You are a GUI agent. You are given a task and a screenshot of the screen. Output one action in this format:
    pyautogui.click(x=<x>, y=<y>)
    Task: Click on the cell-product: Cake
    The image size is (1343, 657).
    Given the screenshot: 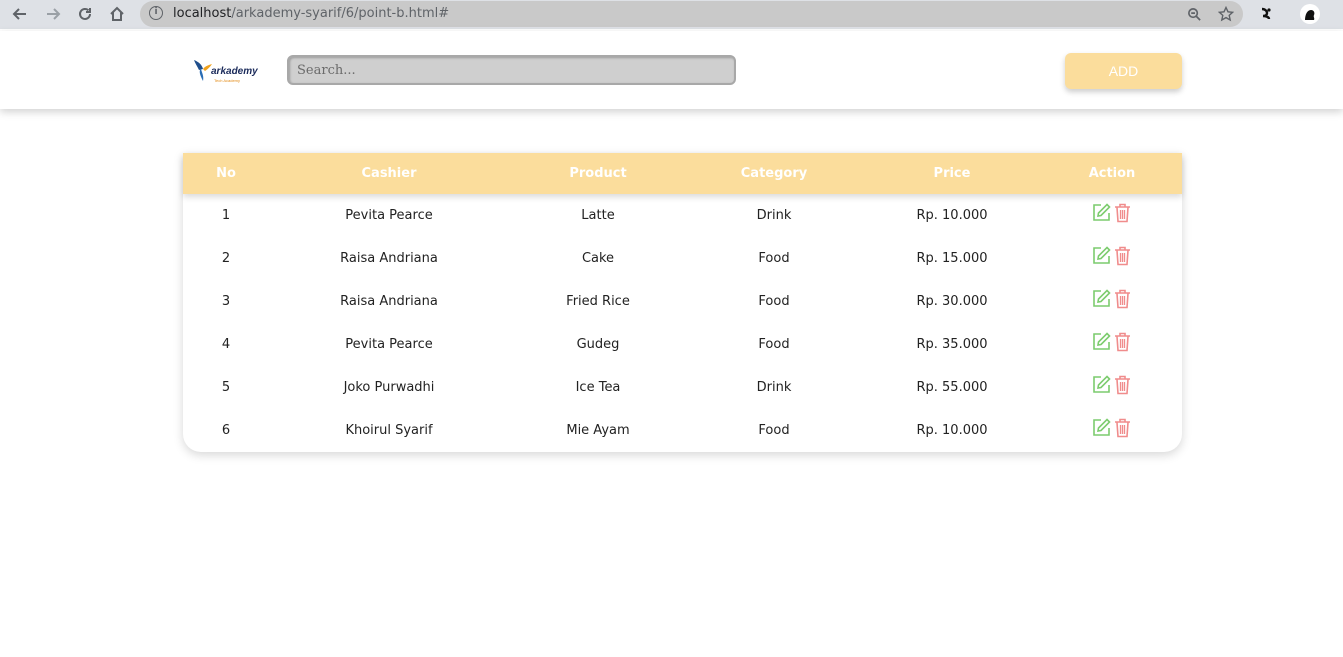 What is the action you would take?
    pyautogui.click(x=598, y=258)
    